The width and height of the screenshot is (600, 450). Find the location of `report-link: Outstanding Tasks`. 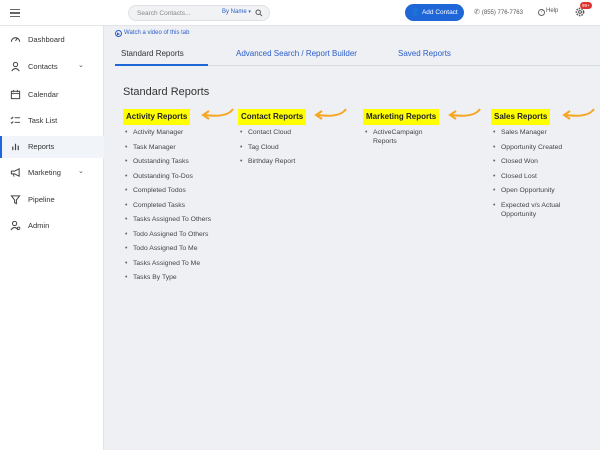

report-link: Outstanding Tasks is located at coordinates (167, 161).